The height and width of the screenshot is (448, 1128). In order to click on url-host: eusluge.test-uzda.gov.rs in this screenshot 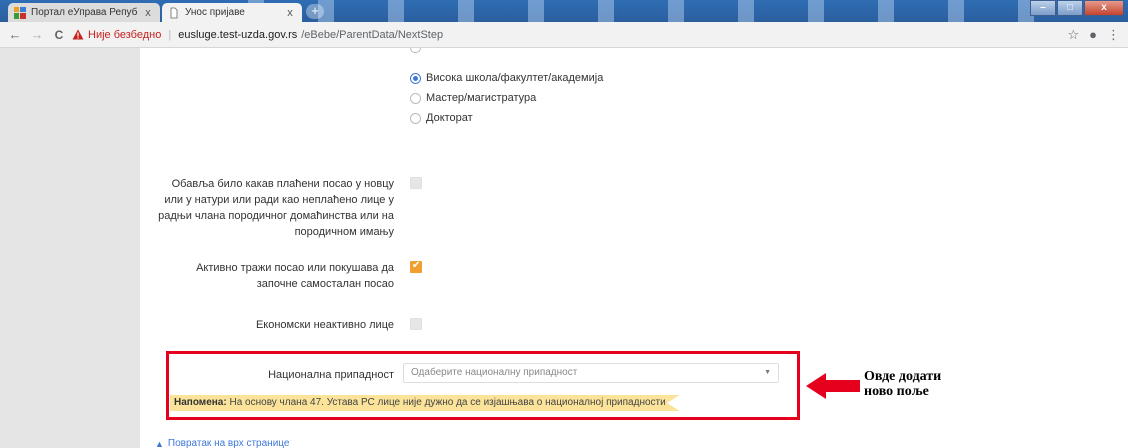, I will do `click(238, 34)`.